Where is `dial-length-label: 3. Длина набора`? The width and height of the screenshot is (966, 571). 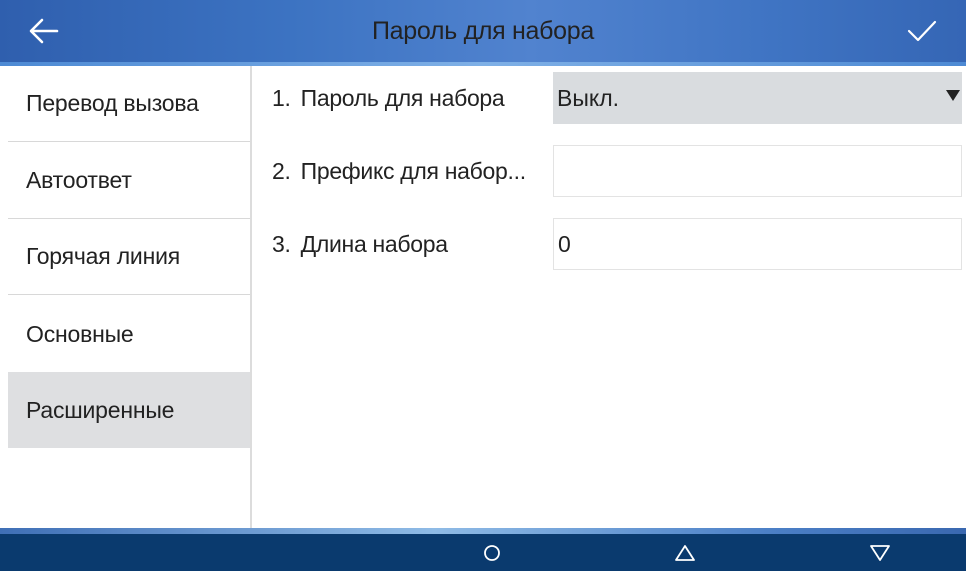 dial-length-label: 3. Длина набора is located at coordinates (412, 244).